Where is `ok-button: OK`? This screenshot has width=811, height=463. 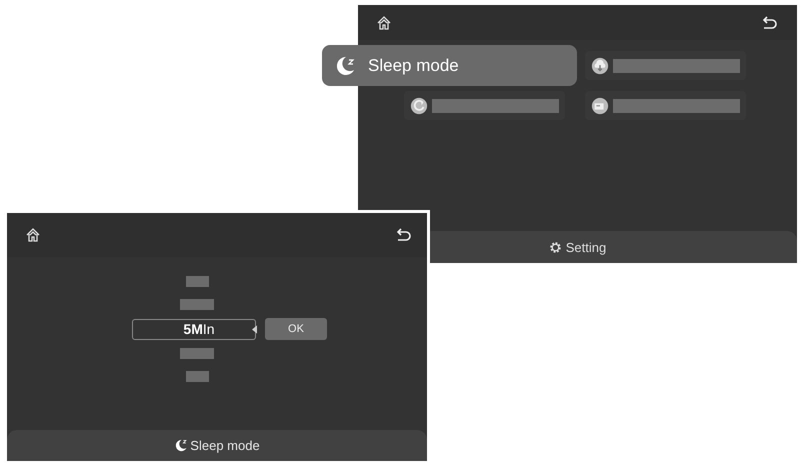 ok-button: OK is located at coordinates (296, 329).